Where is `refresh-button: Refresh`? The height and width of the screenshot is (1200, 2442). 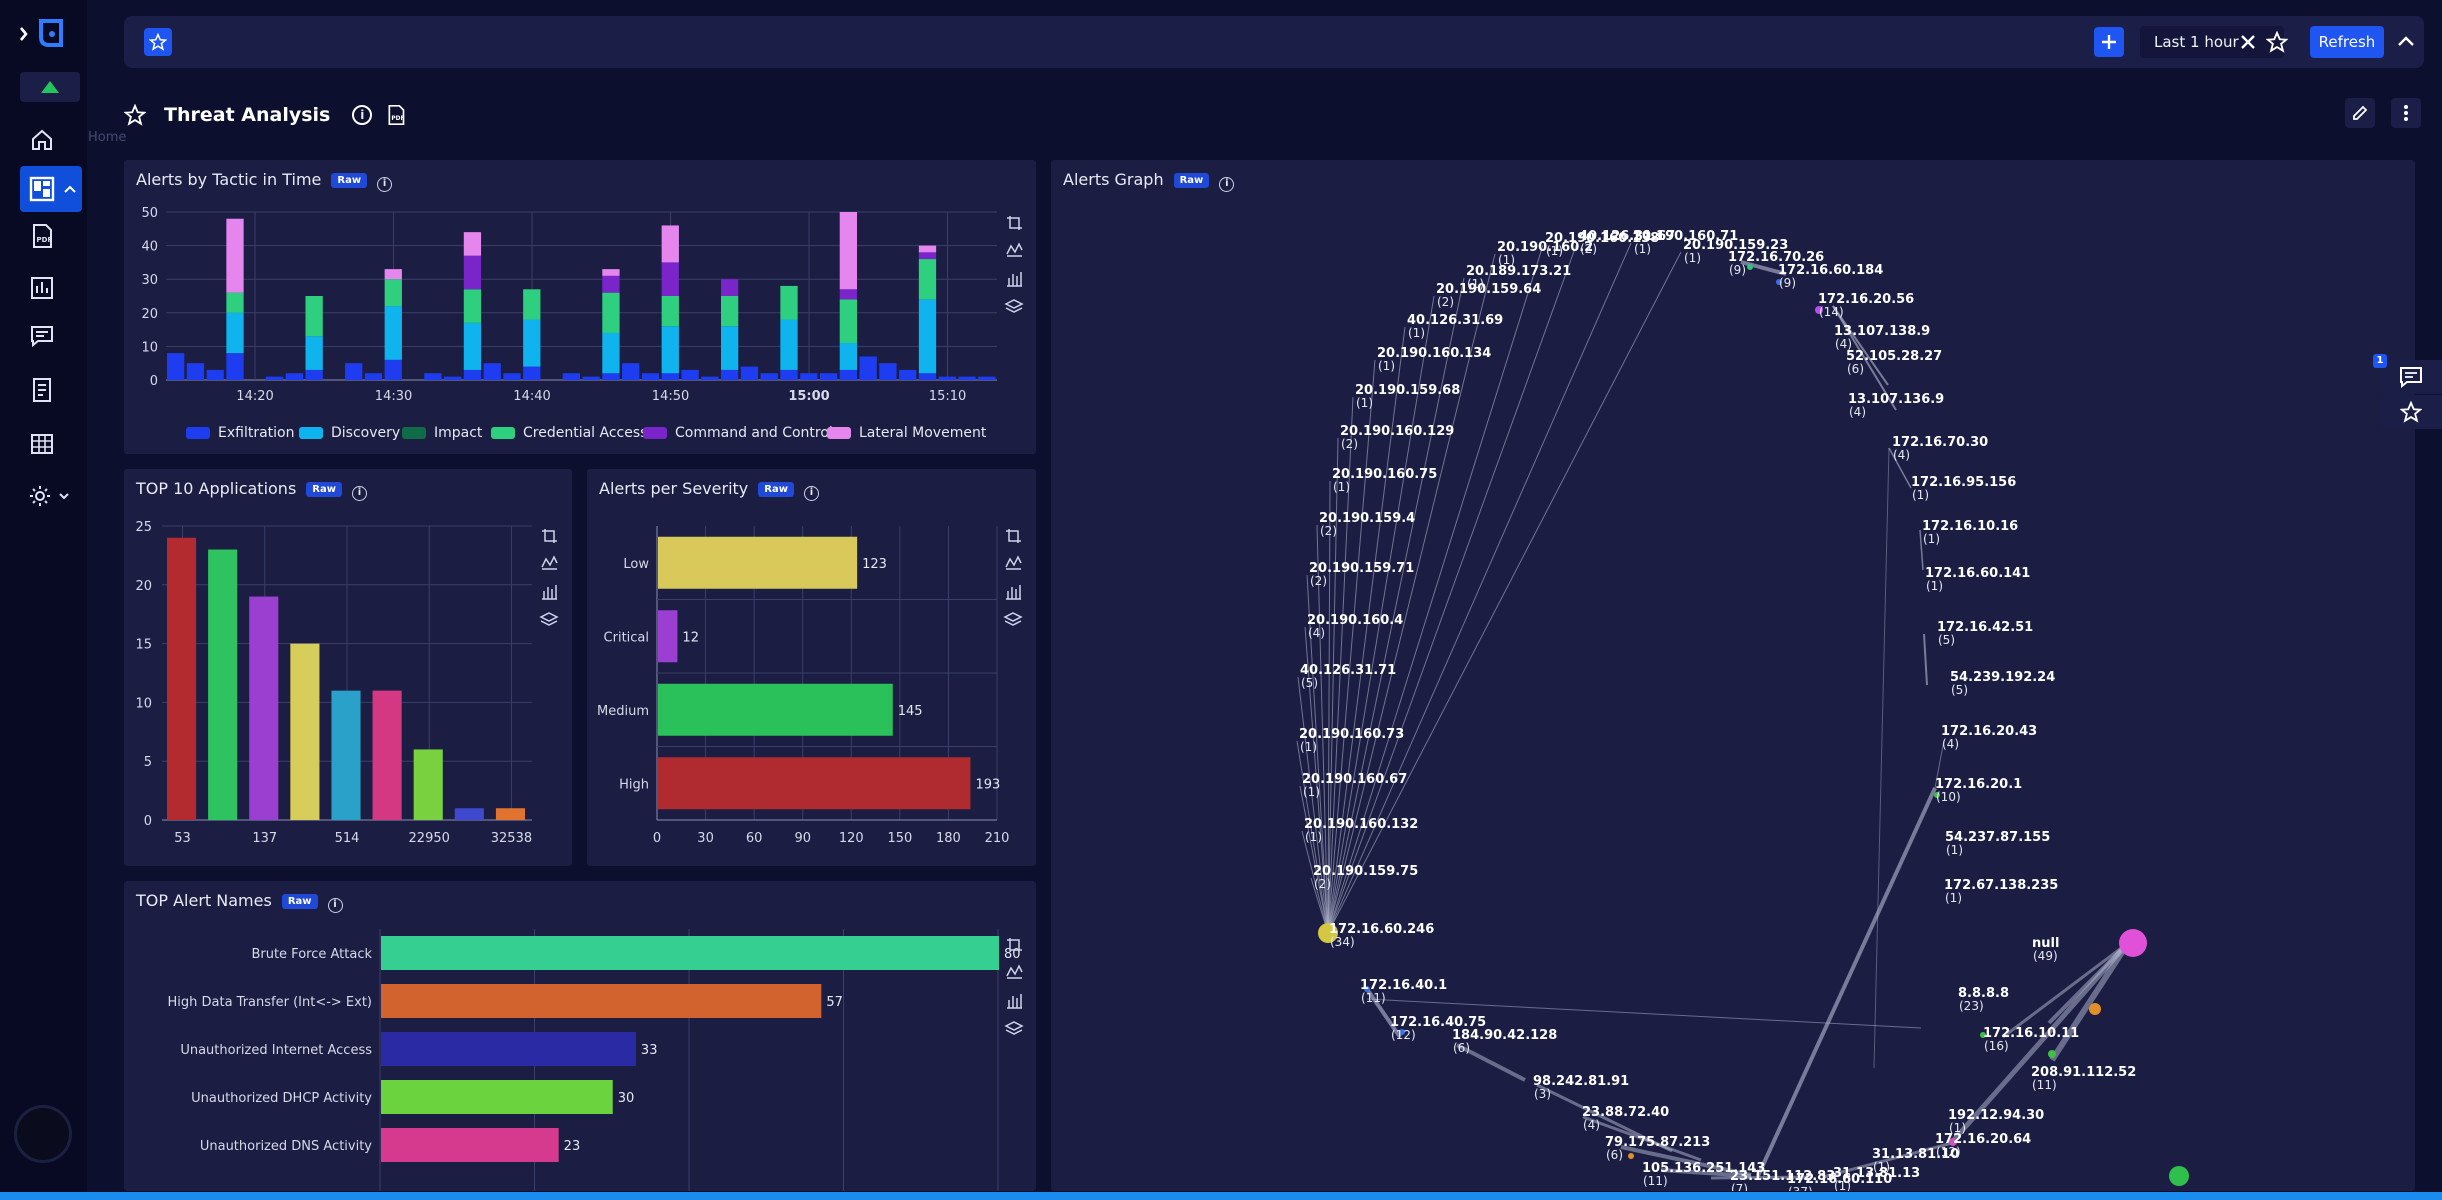
refresh-button: Refresh is located at coordinates (2347, 42).